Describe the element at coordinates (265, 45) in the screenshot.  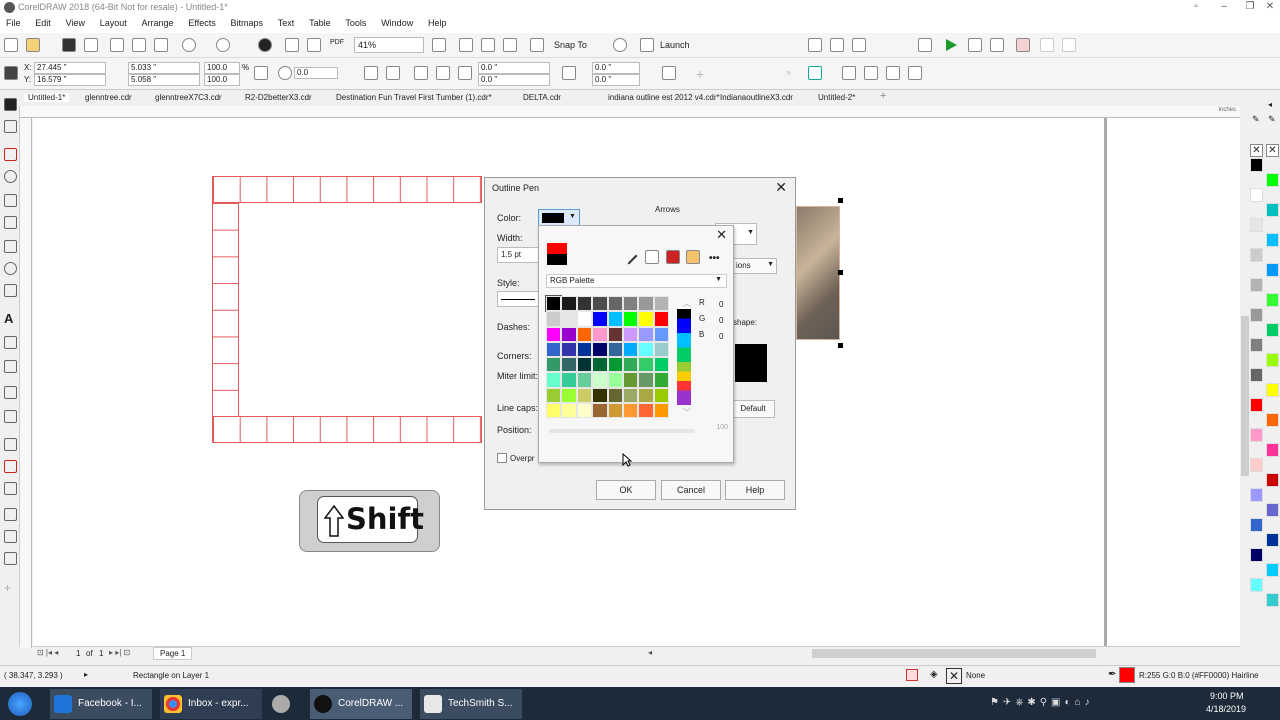
I see `search-content-icon` at that location.